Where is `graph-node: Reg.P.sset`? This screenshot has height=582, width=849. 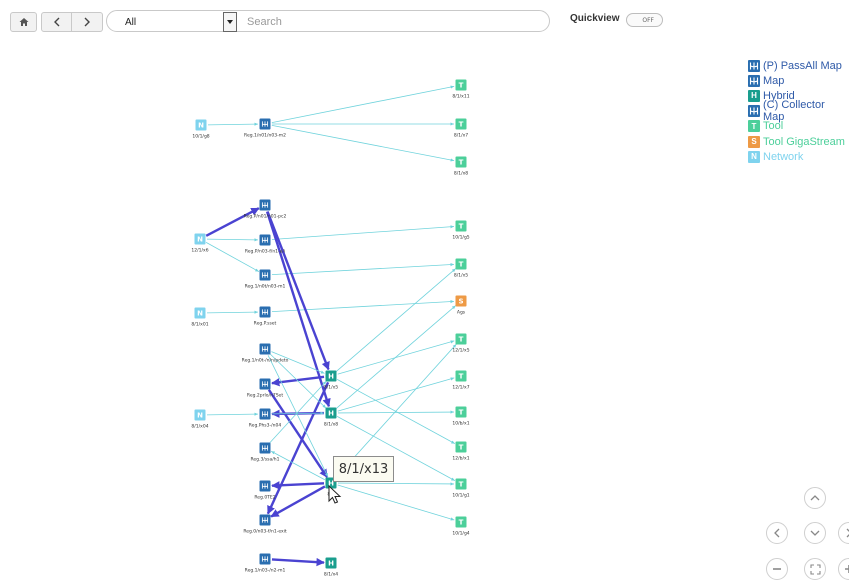 graph-node: Reg.P.sset is located at coordinates (265, 316).